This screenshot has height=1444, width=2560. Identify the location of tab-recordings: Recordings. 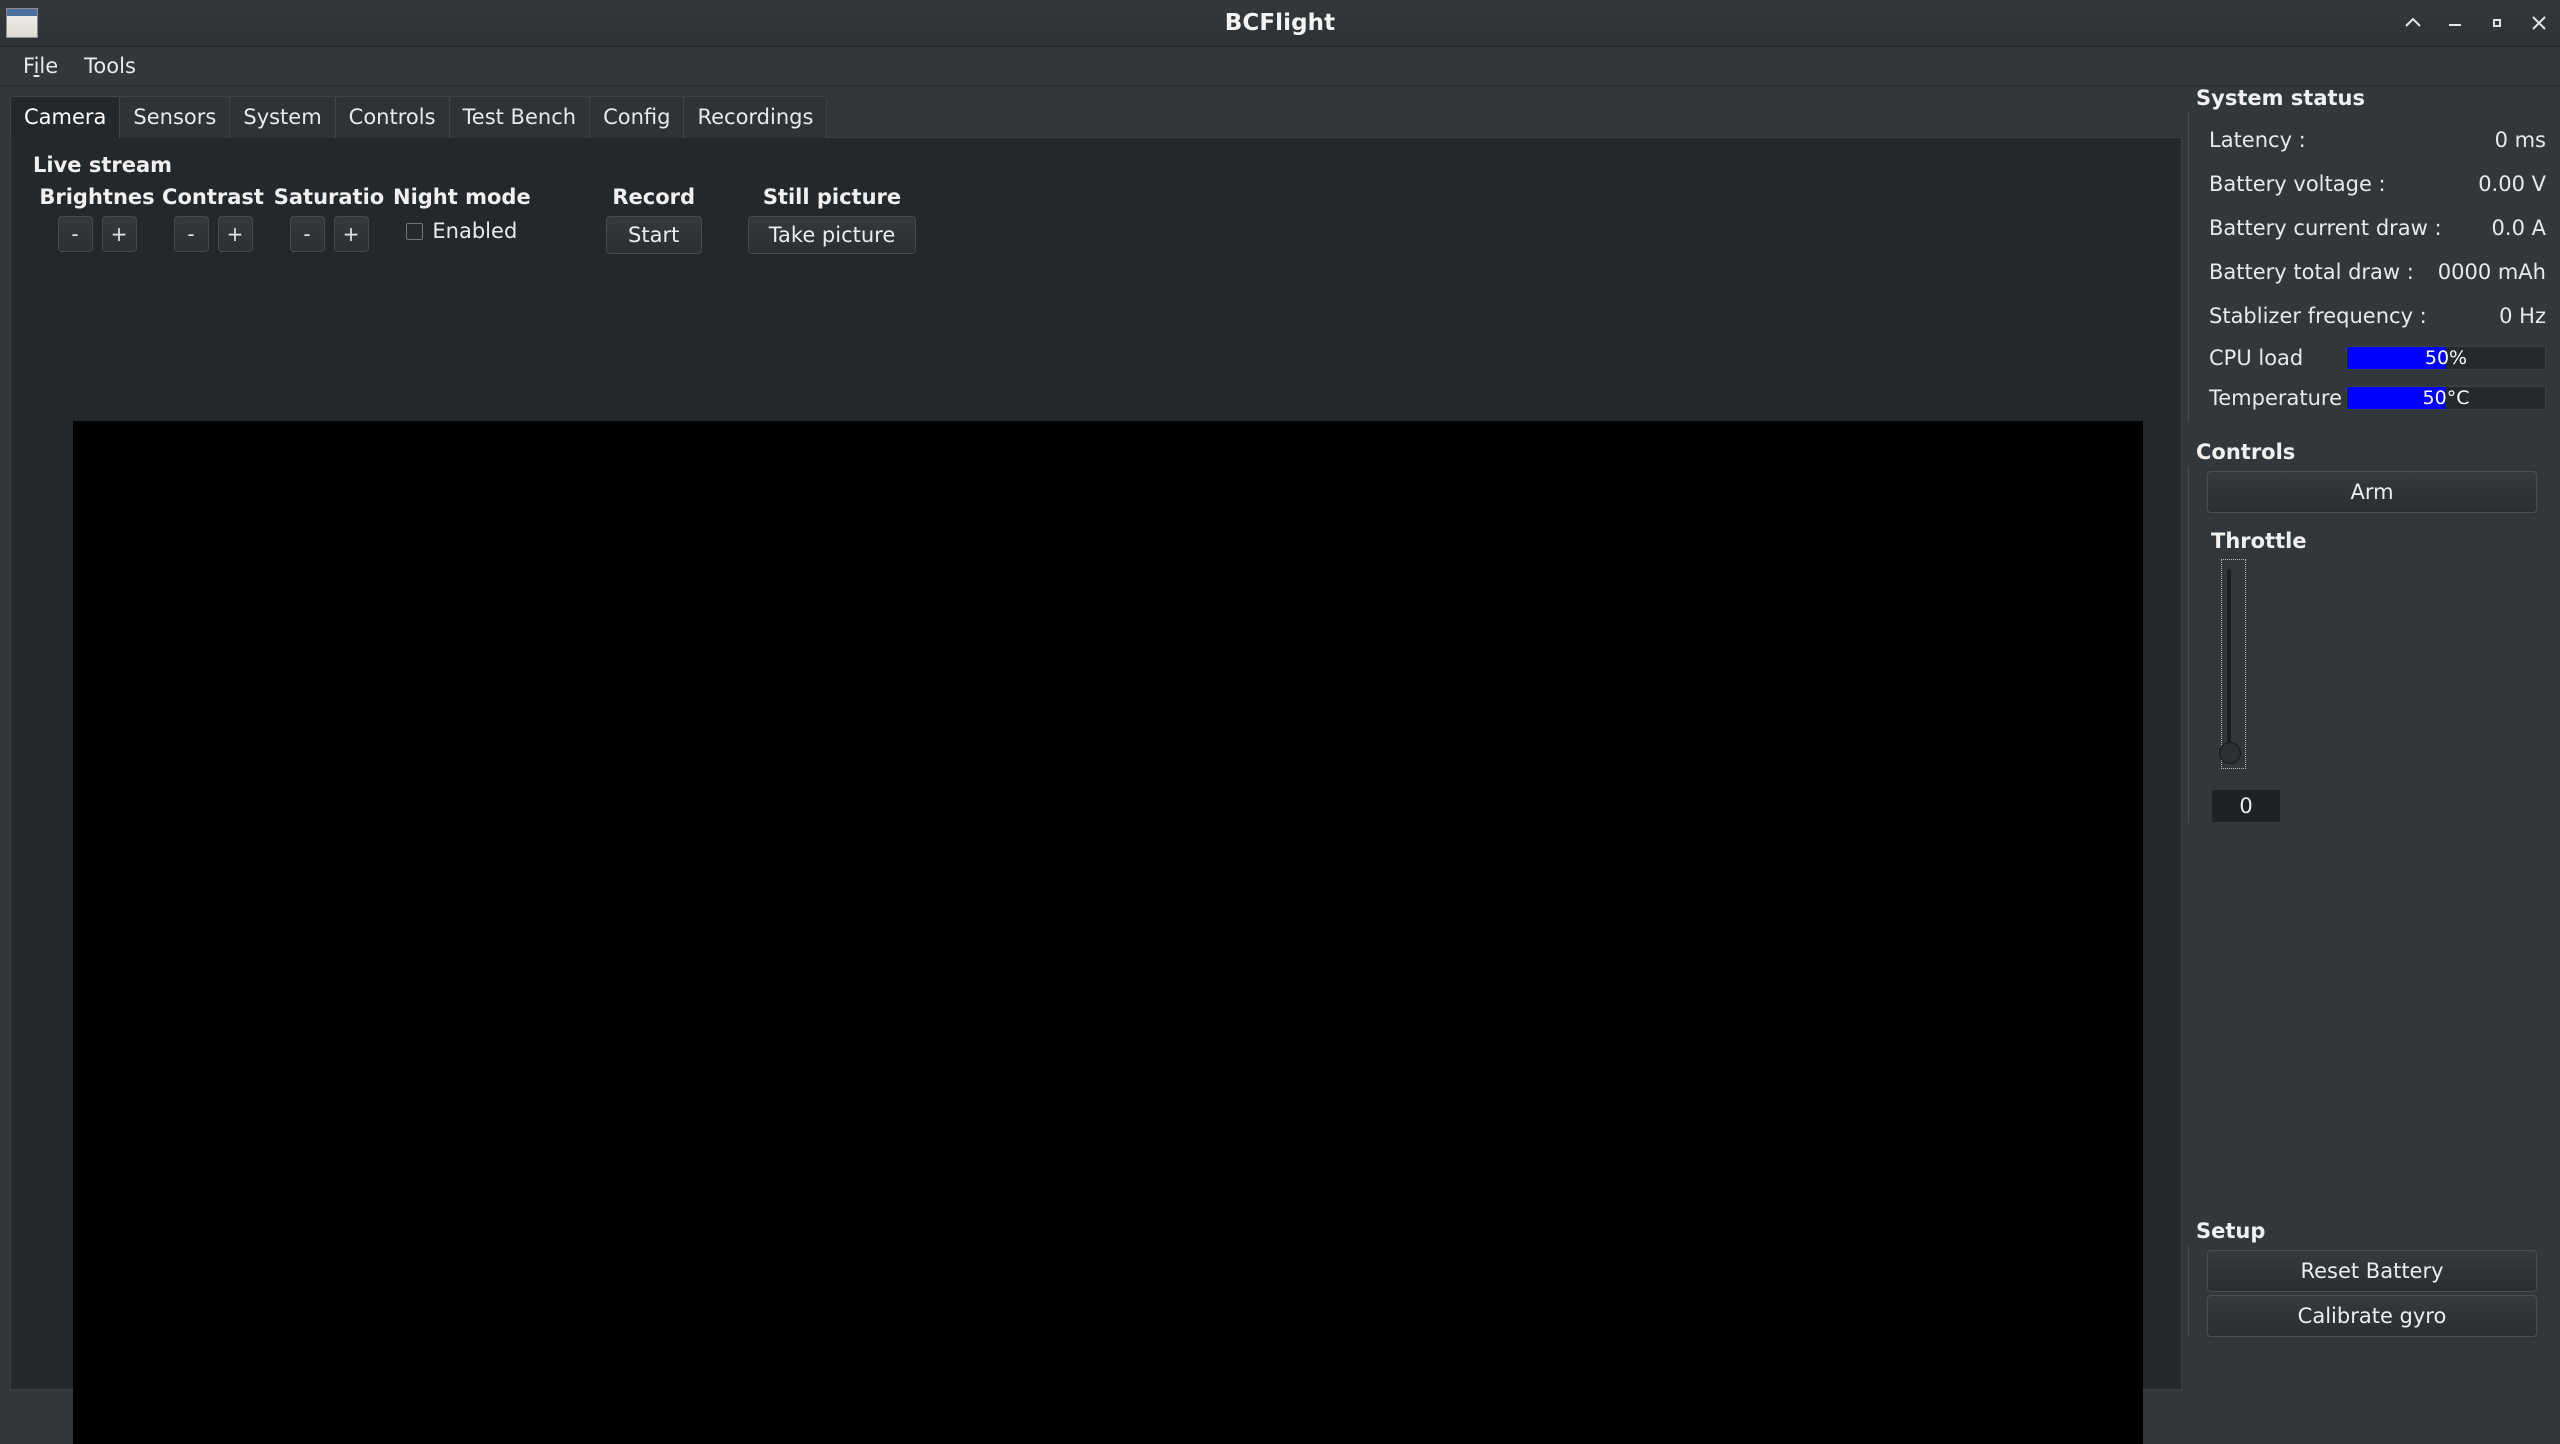
(755, 117).